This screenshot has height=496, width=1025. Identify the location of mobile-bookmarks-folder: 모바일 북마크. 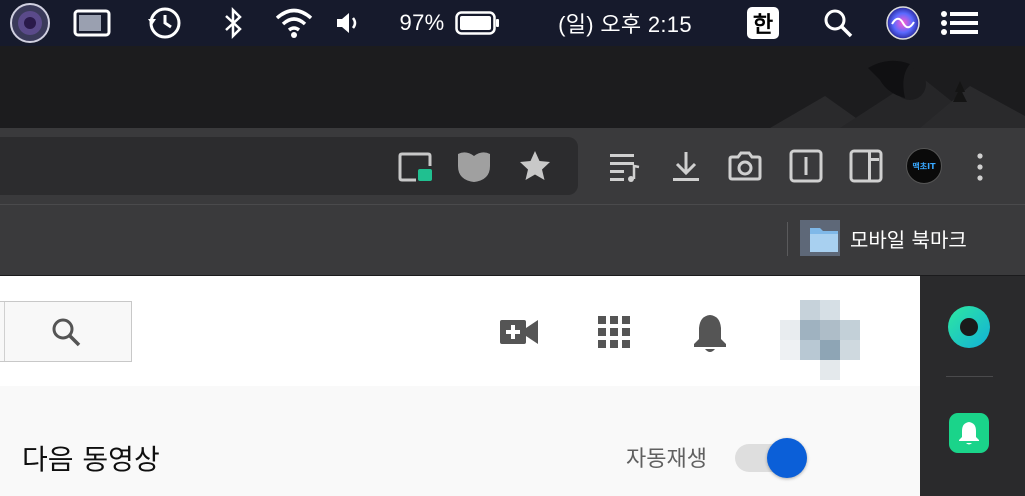
(895, 238).